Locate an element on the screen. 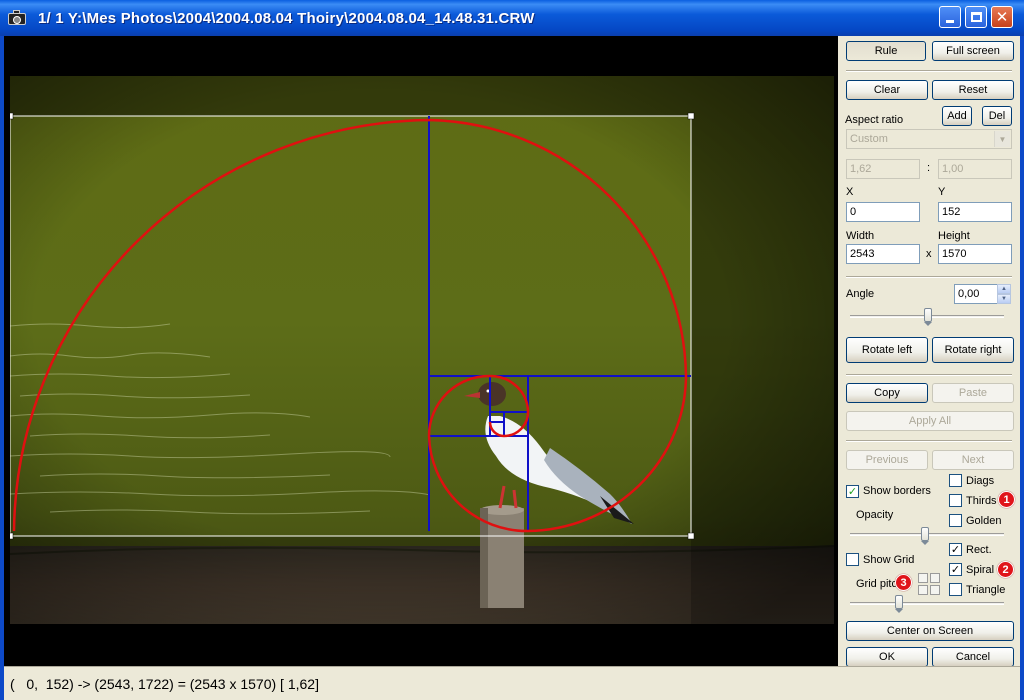 The width and height of the screenshot is (1024, 700). ok-button: OK is located at coordinates (887, 657).